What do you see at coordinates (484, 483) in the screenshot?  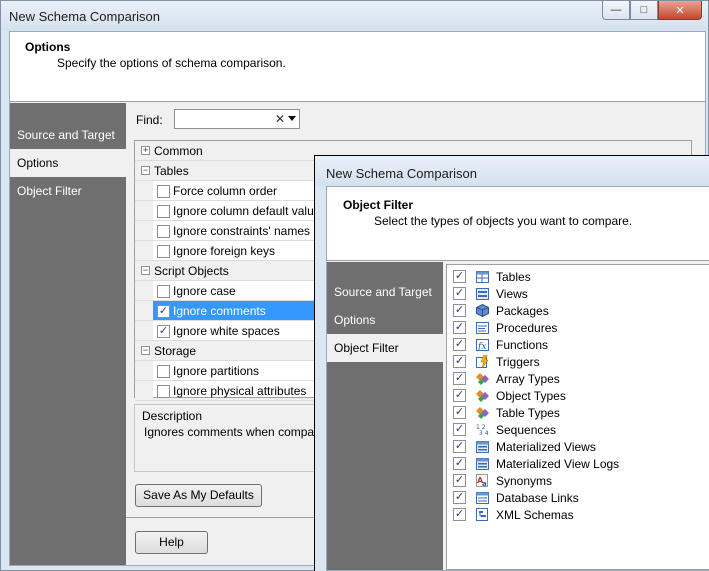 I see `svg-text: a` at bounding box center [484, 483].